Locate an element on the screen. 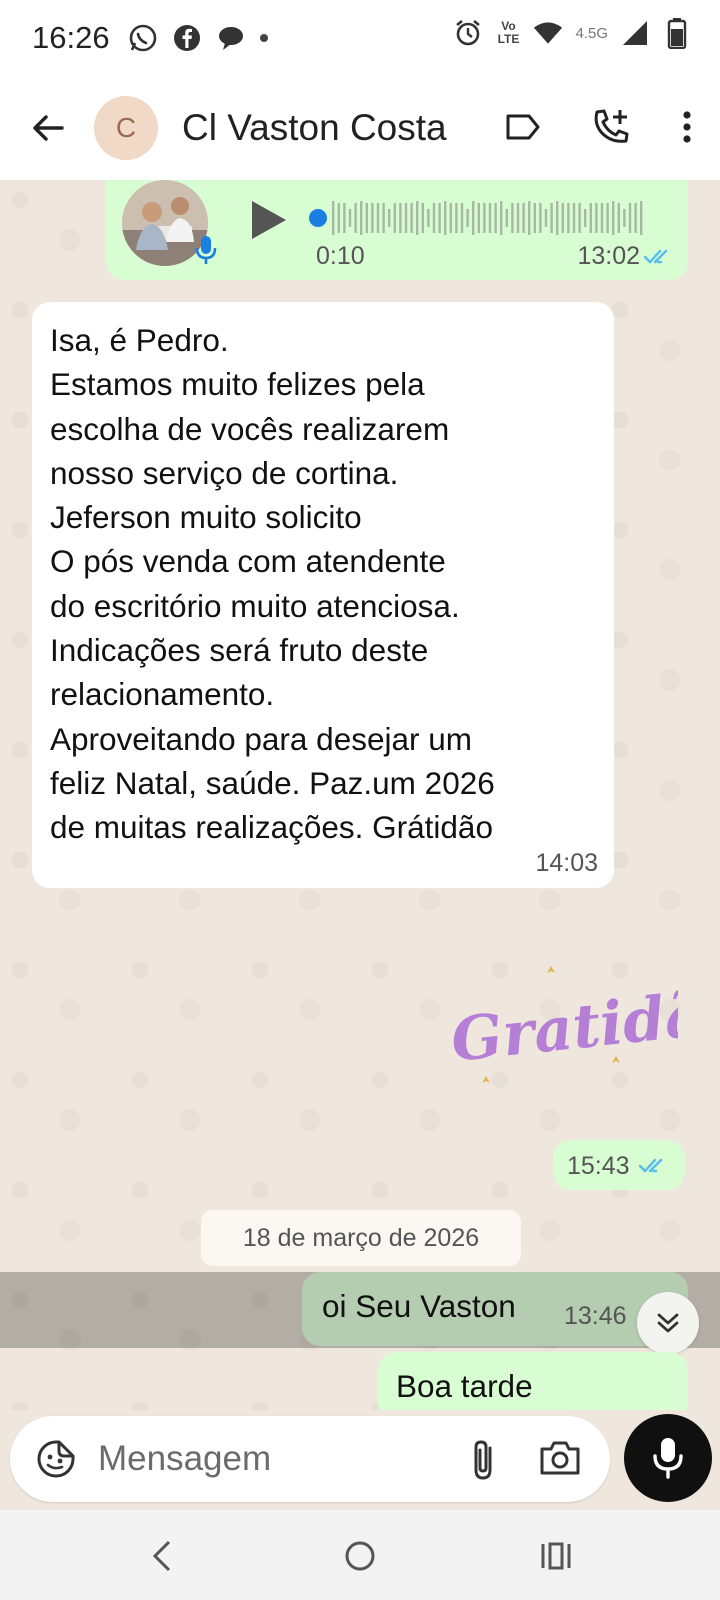 The image size is (720, 1600). wifi-icon is located at coordinates (548, 33).